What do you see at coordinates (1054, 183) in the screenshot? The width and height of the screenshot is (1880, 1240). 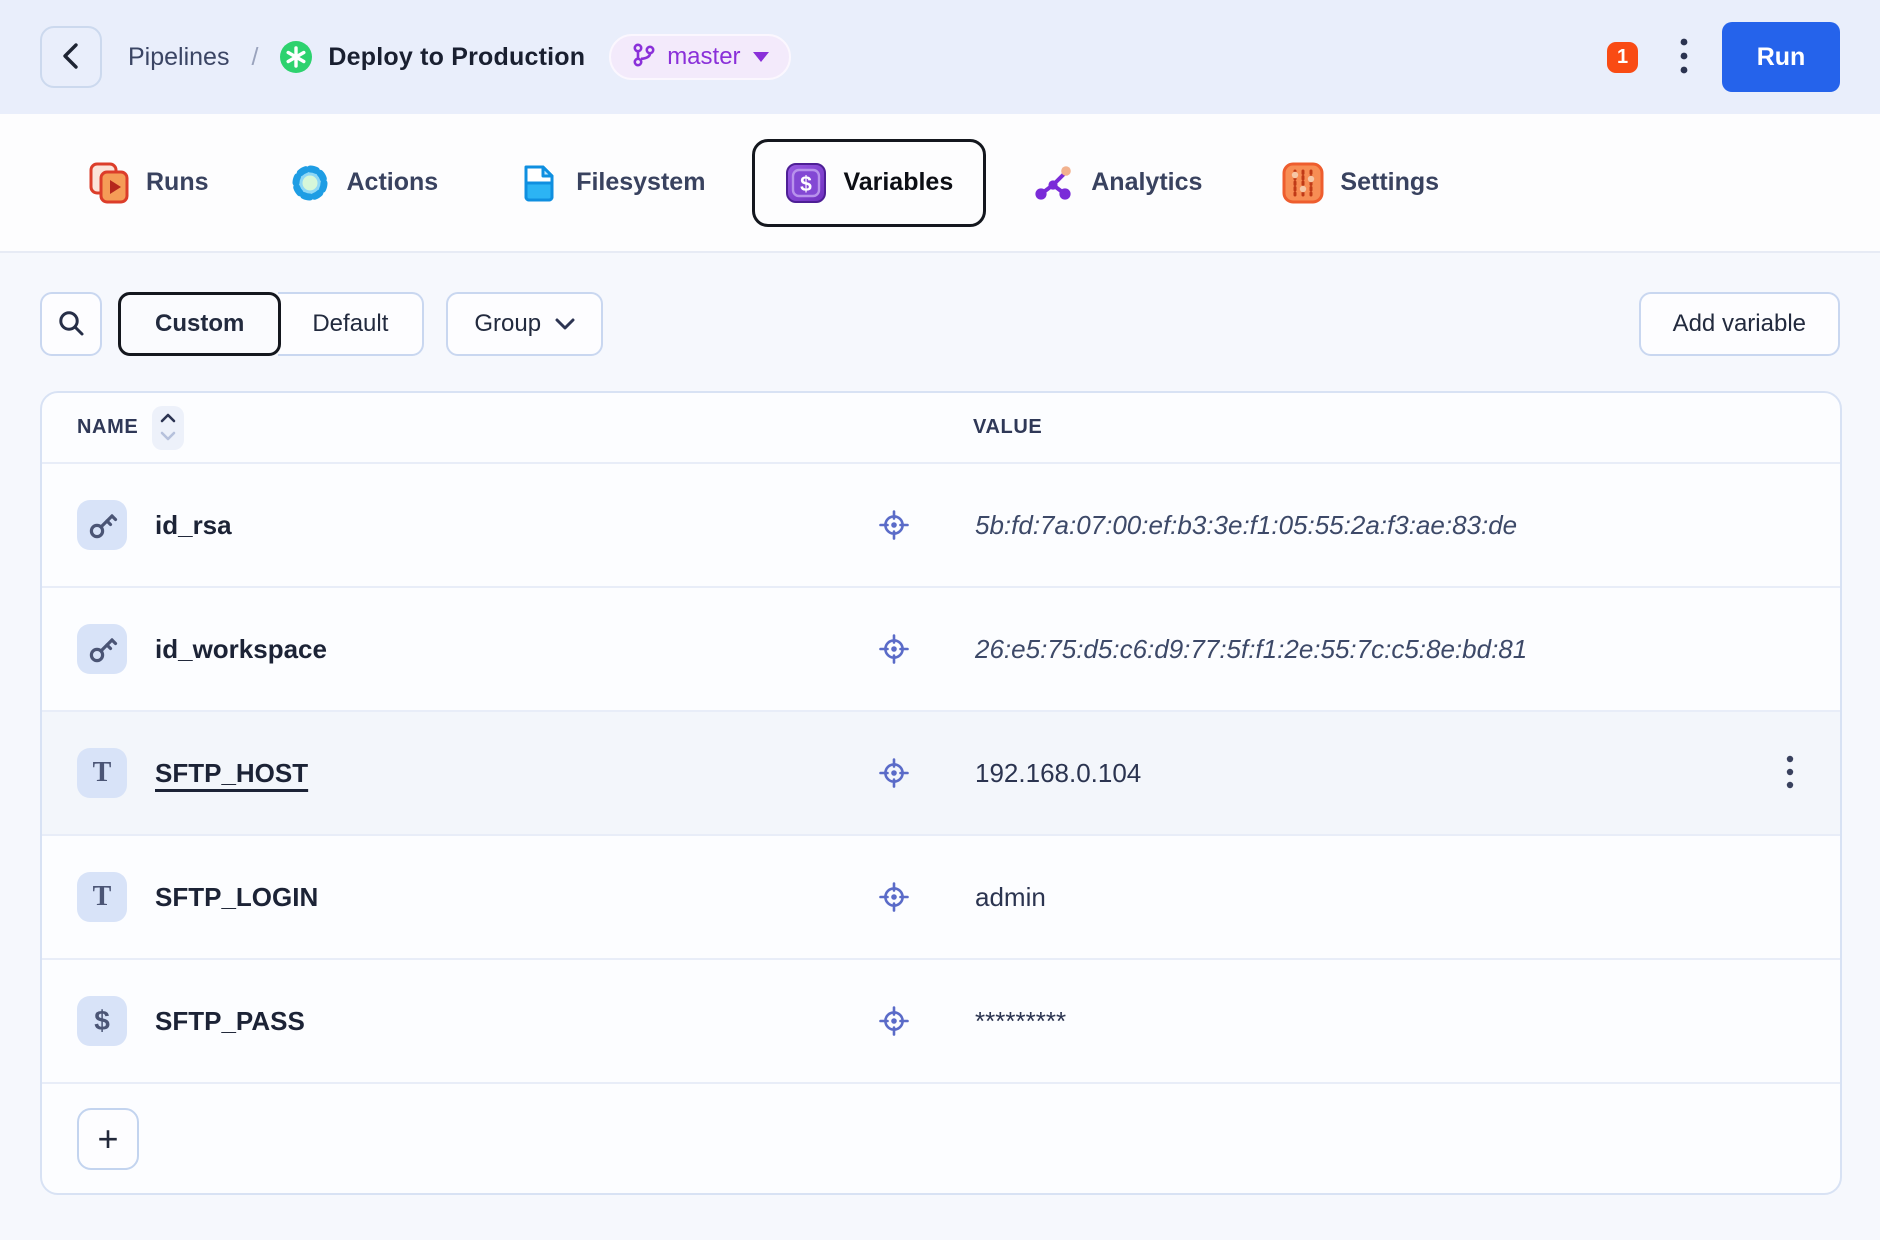 I see `analytics-icon` at bounding box center [1054, 183].